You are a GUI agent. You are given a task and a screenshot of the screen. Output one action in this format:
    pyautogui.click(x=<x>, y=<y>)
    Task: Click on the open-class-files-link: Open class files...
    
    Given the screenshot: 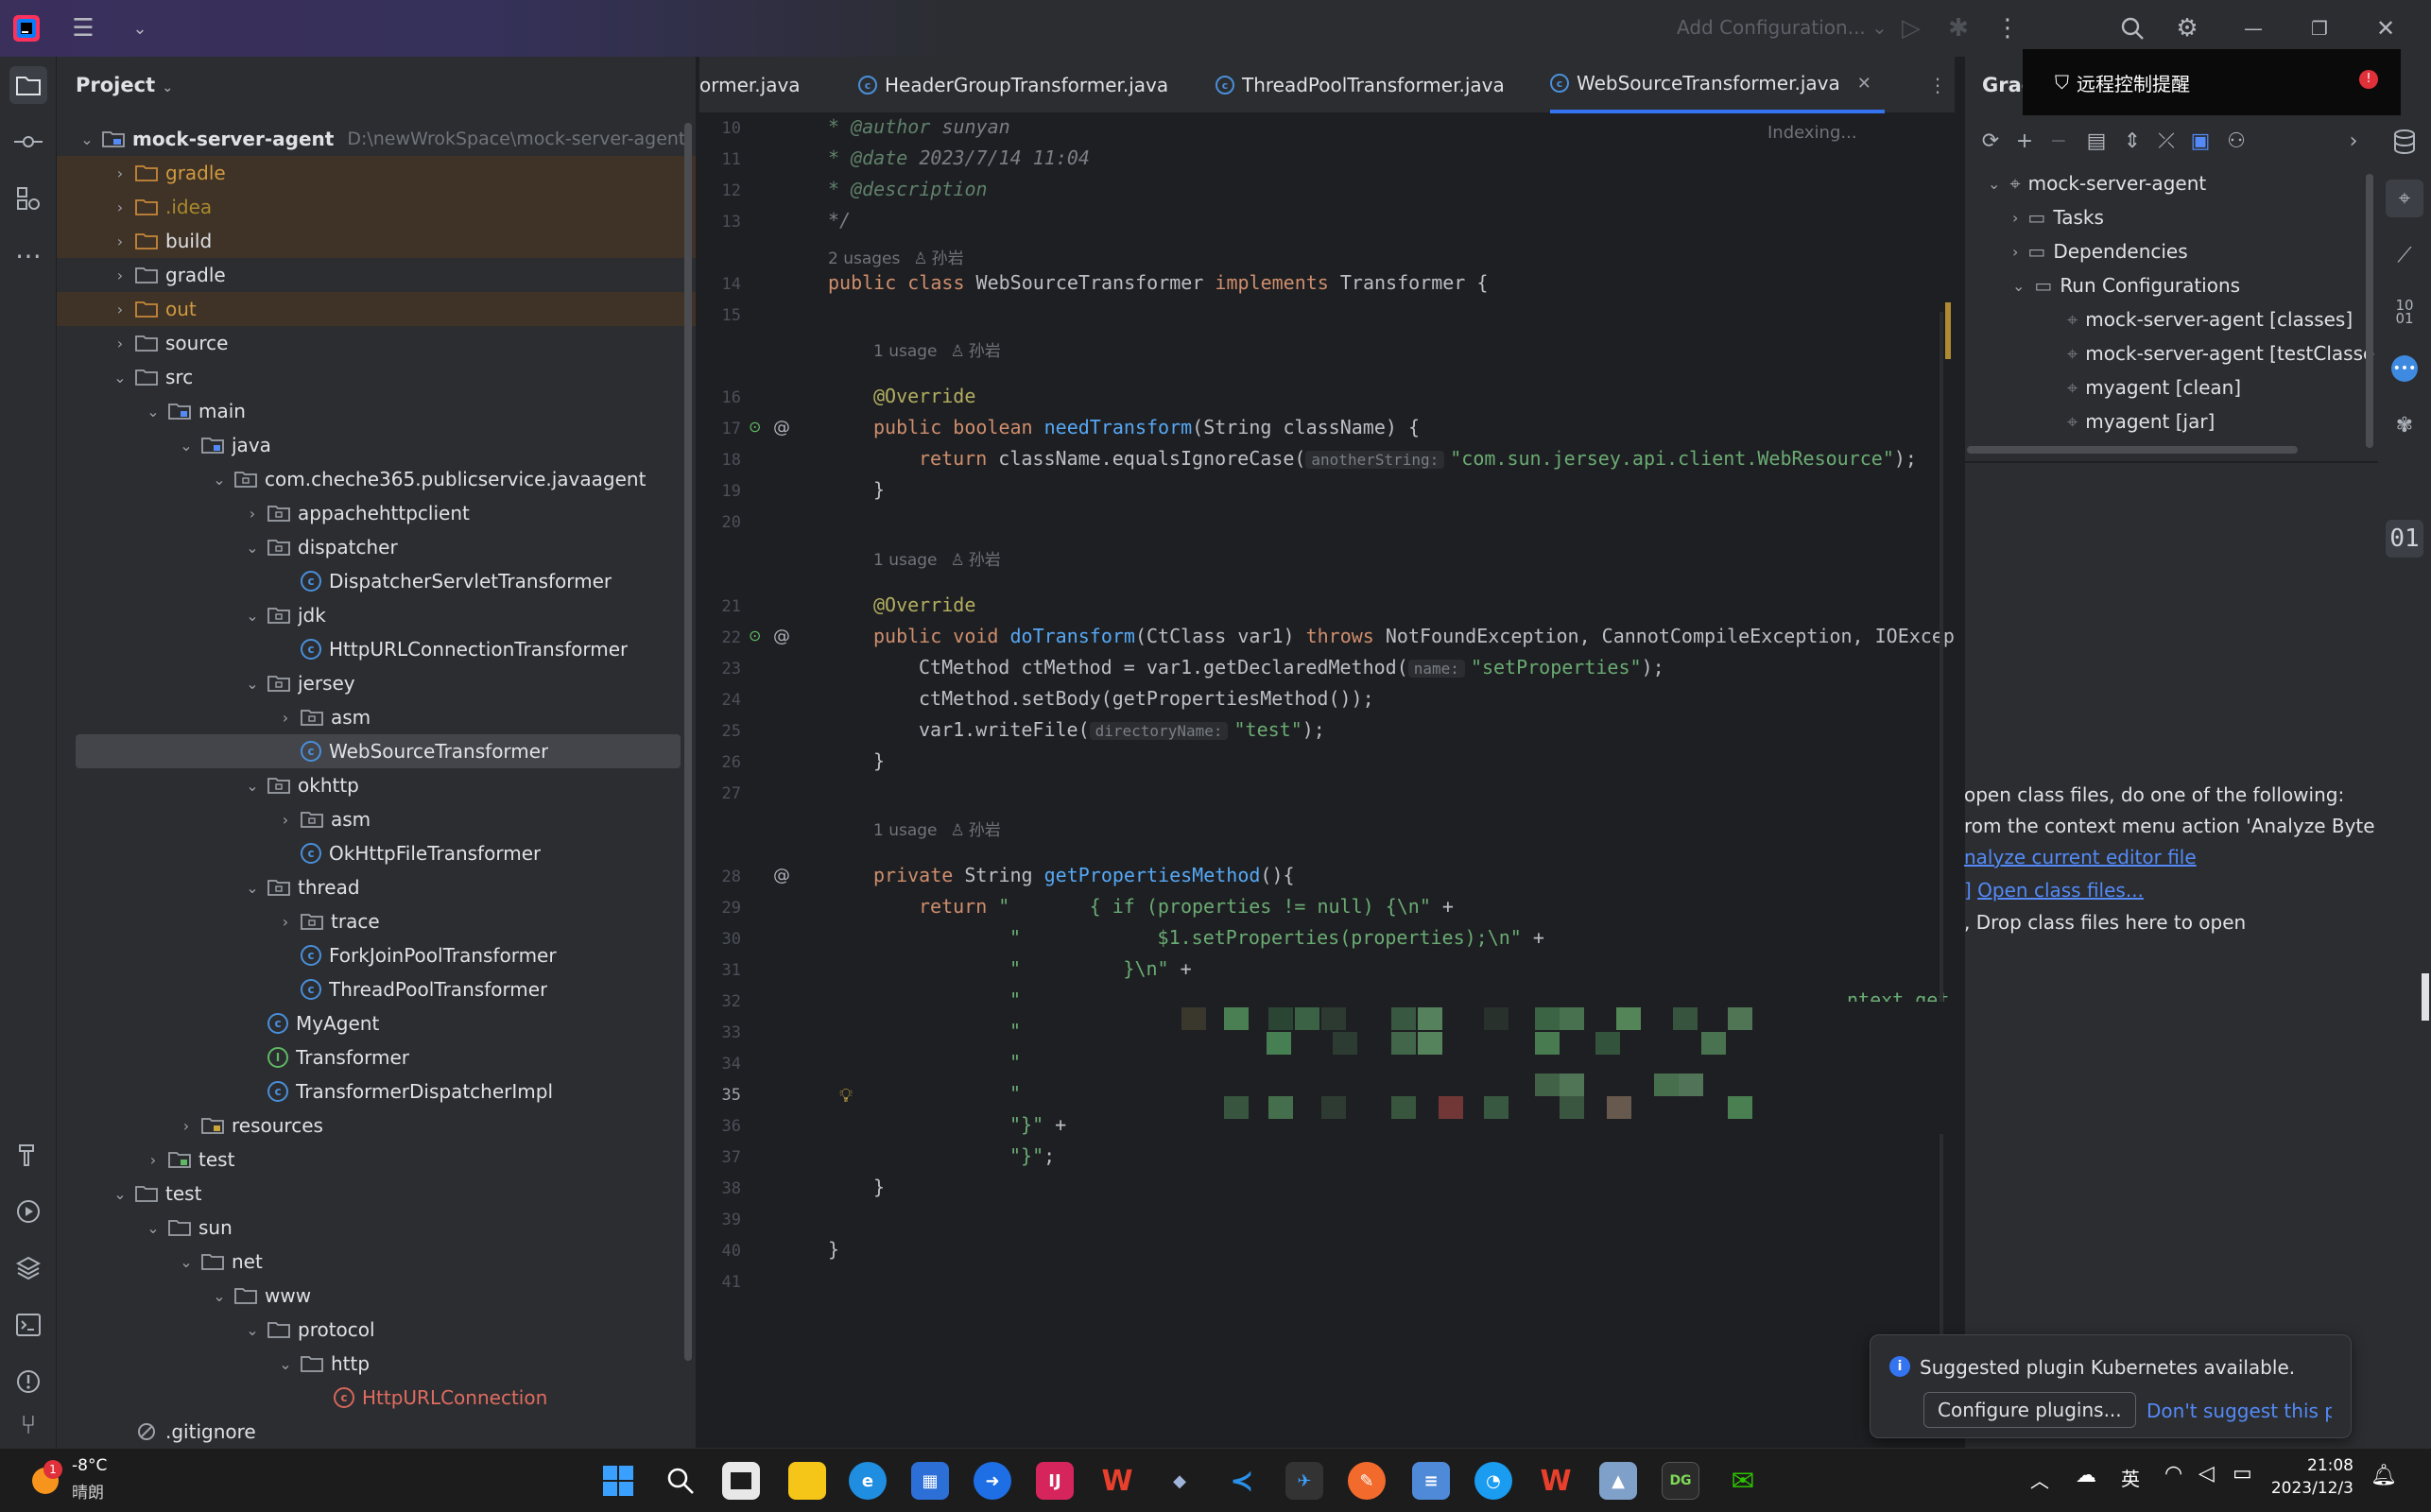 What is the action you would take?
    pyautogui.click(x=2060, y=890)
    